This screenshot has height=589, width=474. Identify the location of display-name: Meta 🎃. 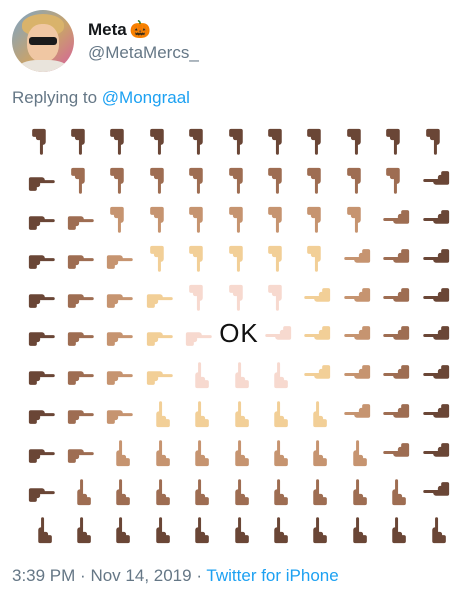
(143, 30).